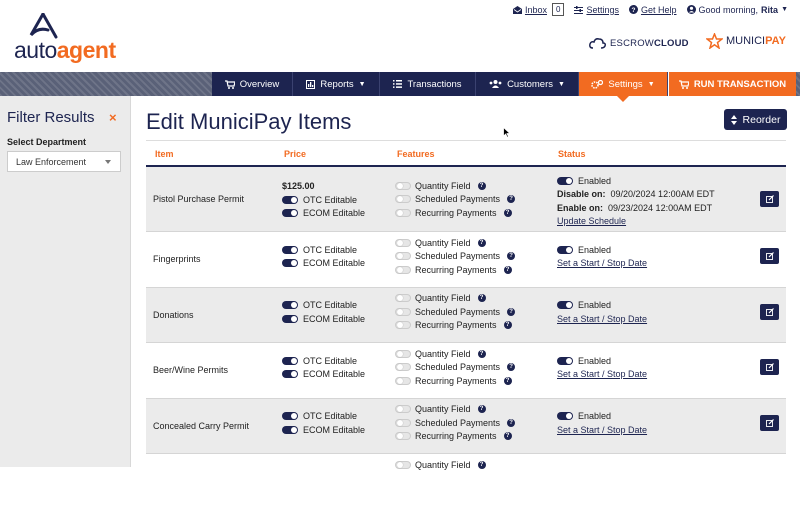  What do you see at coordinates (252, 84) in the screenshot?
I see `nav-overview: Overview` at bounding box center [252, 84].